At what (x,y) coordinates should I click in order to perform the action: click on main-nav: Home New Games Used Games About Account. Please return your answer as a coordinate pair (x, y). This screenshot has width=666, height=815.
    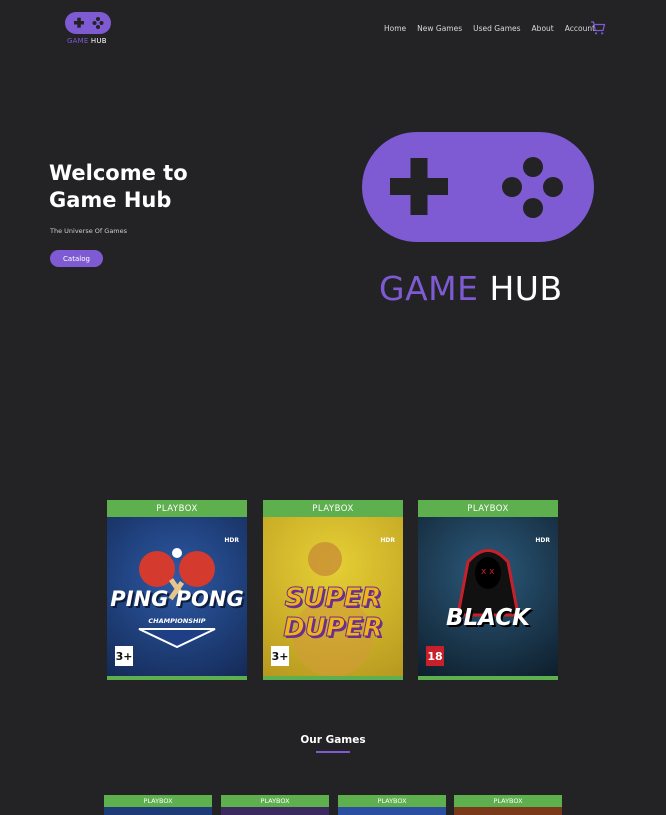
    Looking at the image, I should click on (489, 28).